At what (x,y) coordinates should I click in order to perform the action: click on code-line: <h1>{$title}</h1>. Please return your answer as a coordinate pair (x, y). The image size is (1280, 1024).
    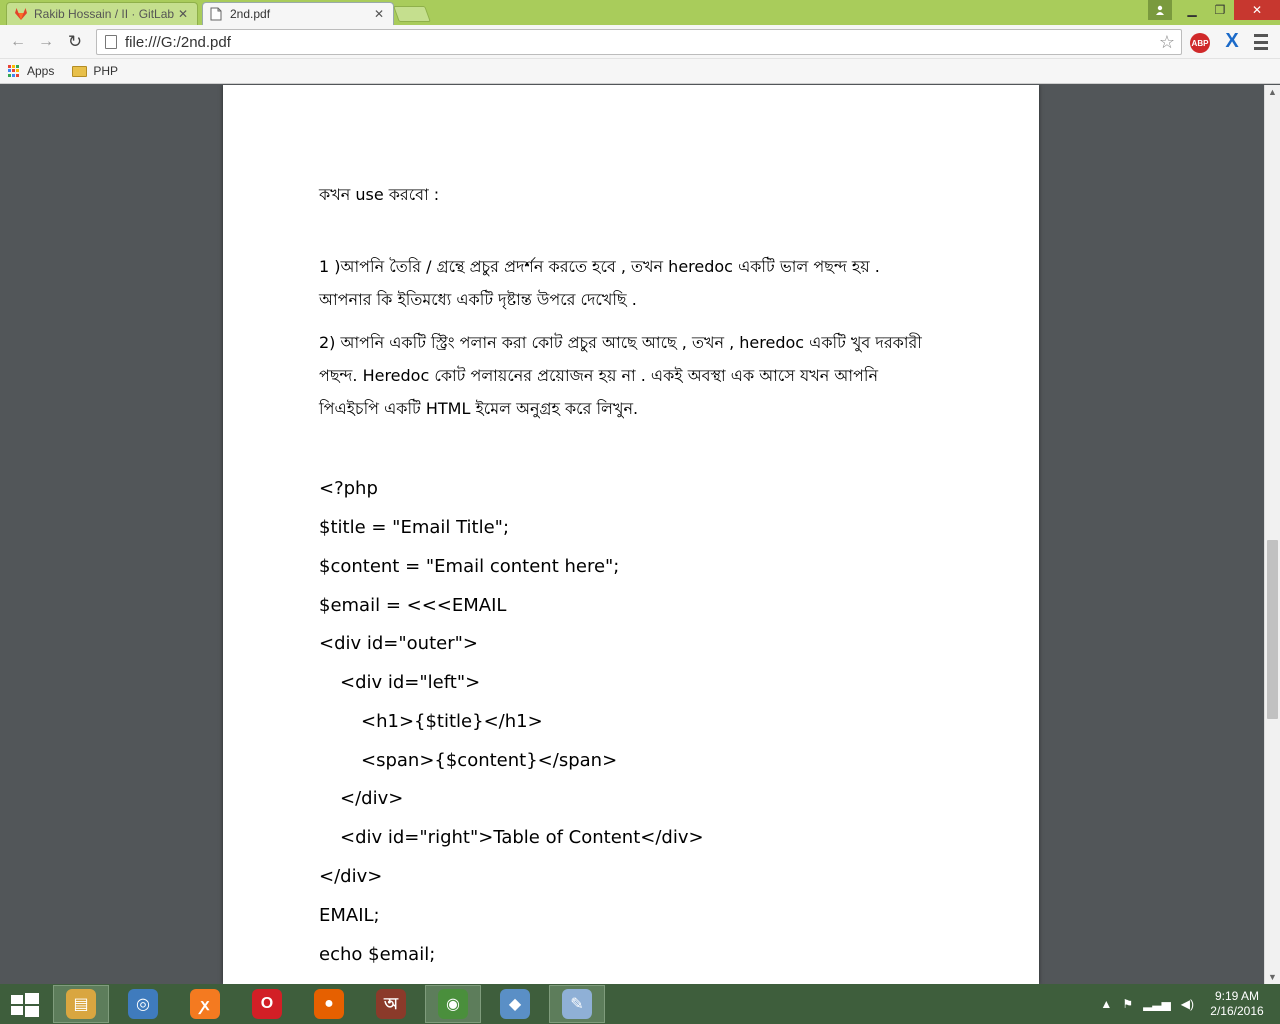
    Looking at the image, I should click on (452, 721).